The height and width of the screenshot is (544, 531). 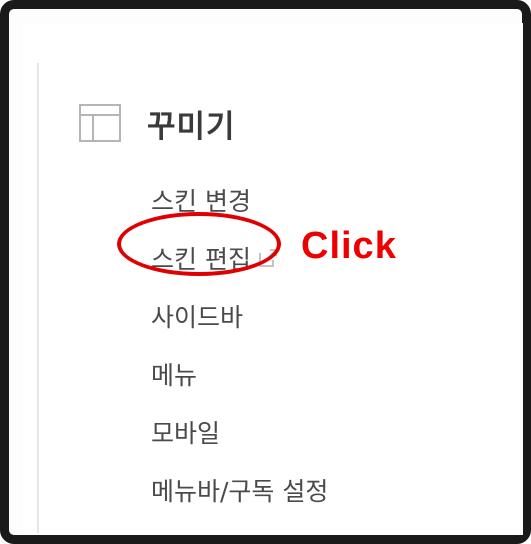 What do you see at coordinates (197, 317) in the screenshot?
I see `menu-item-label: 사이드바` at bounding box center [197, 317].